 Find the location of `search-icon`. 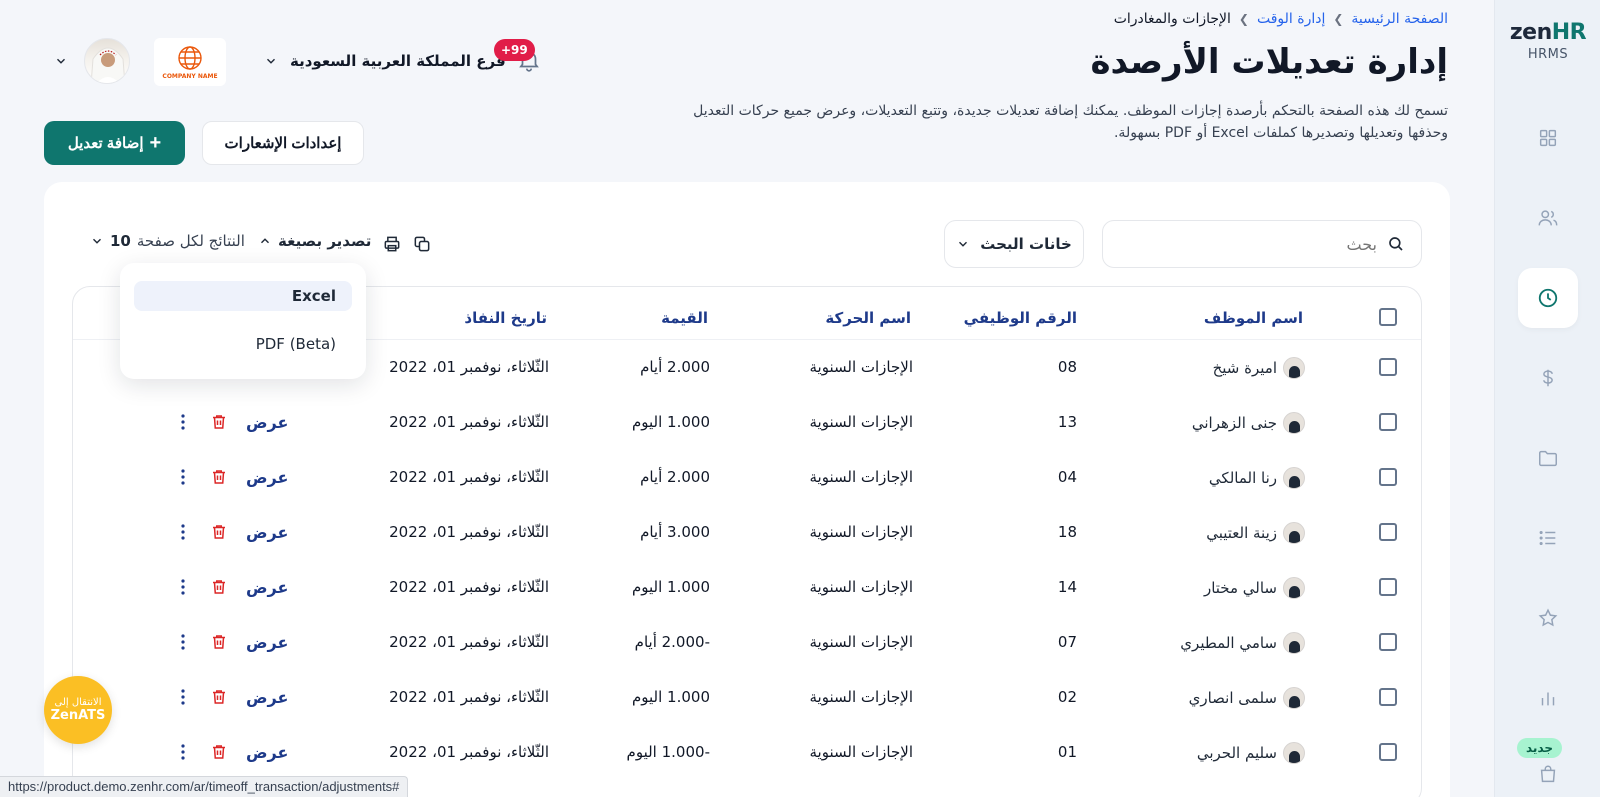

search-icon is located at coordinates (1396, 244).